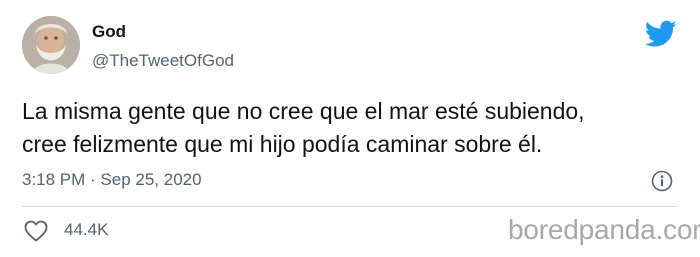  What do you see at coordinates (163, 61) in the screenshot?
I see `user-handle: @TheTweetOfGod` at bounding box center [163, 61].